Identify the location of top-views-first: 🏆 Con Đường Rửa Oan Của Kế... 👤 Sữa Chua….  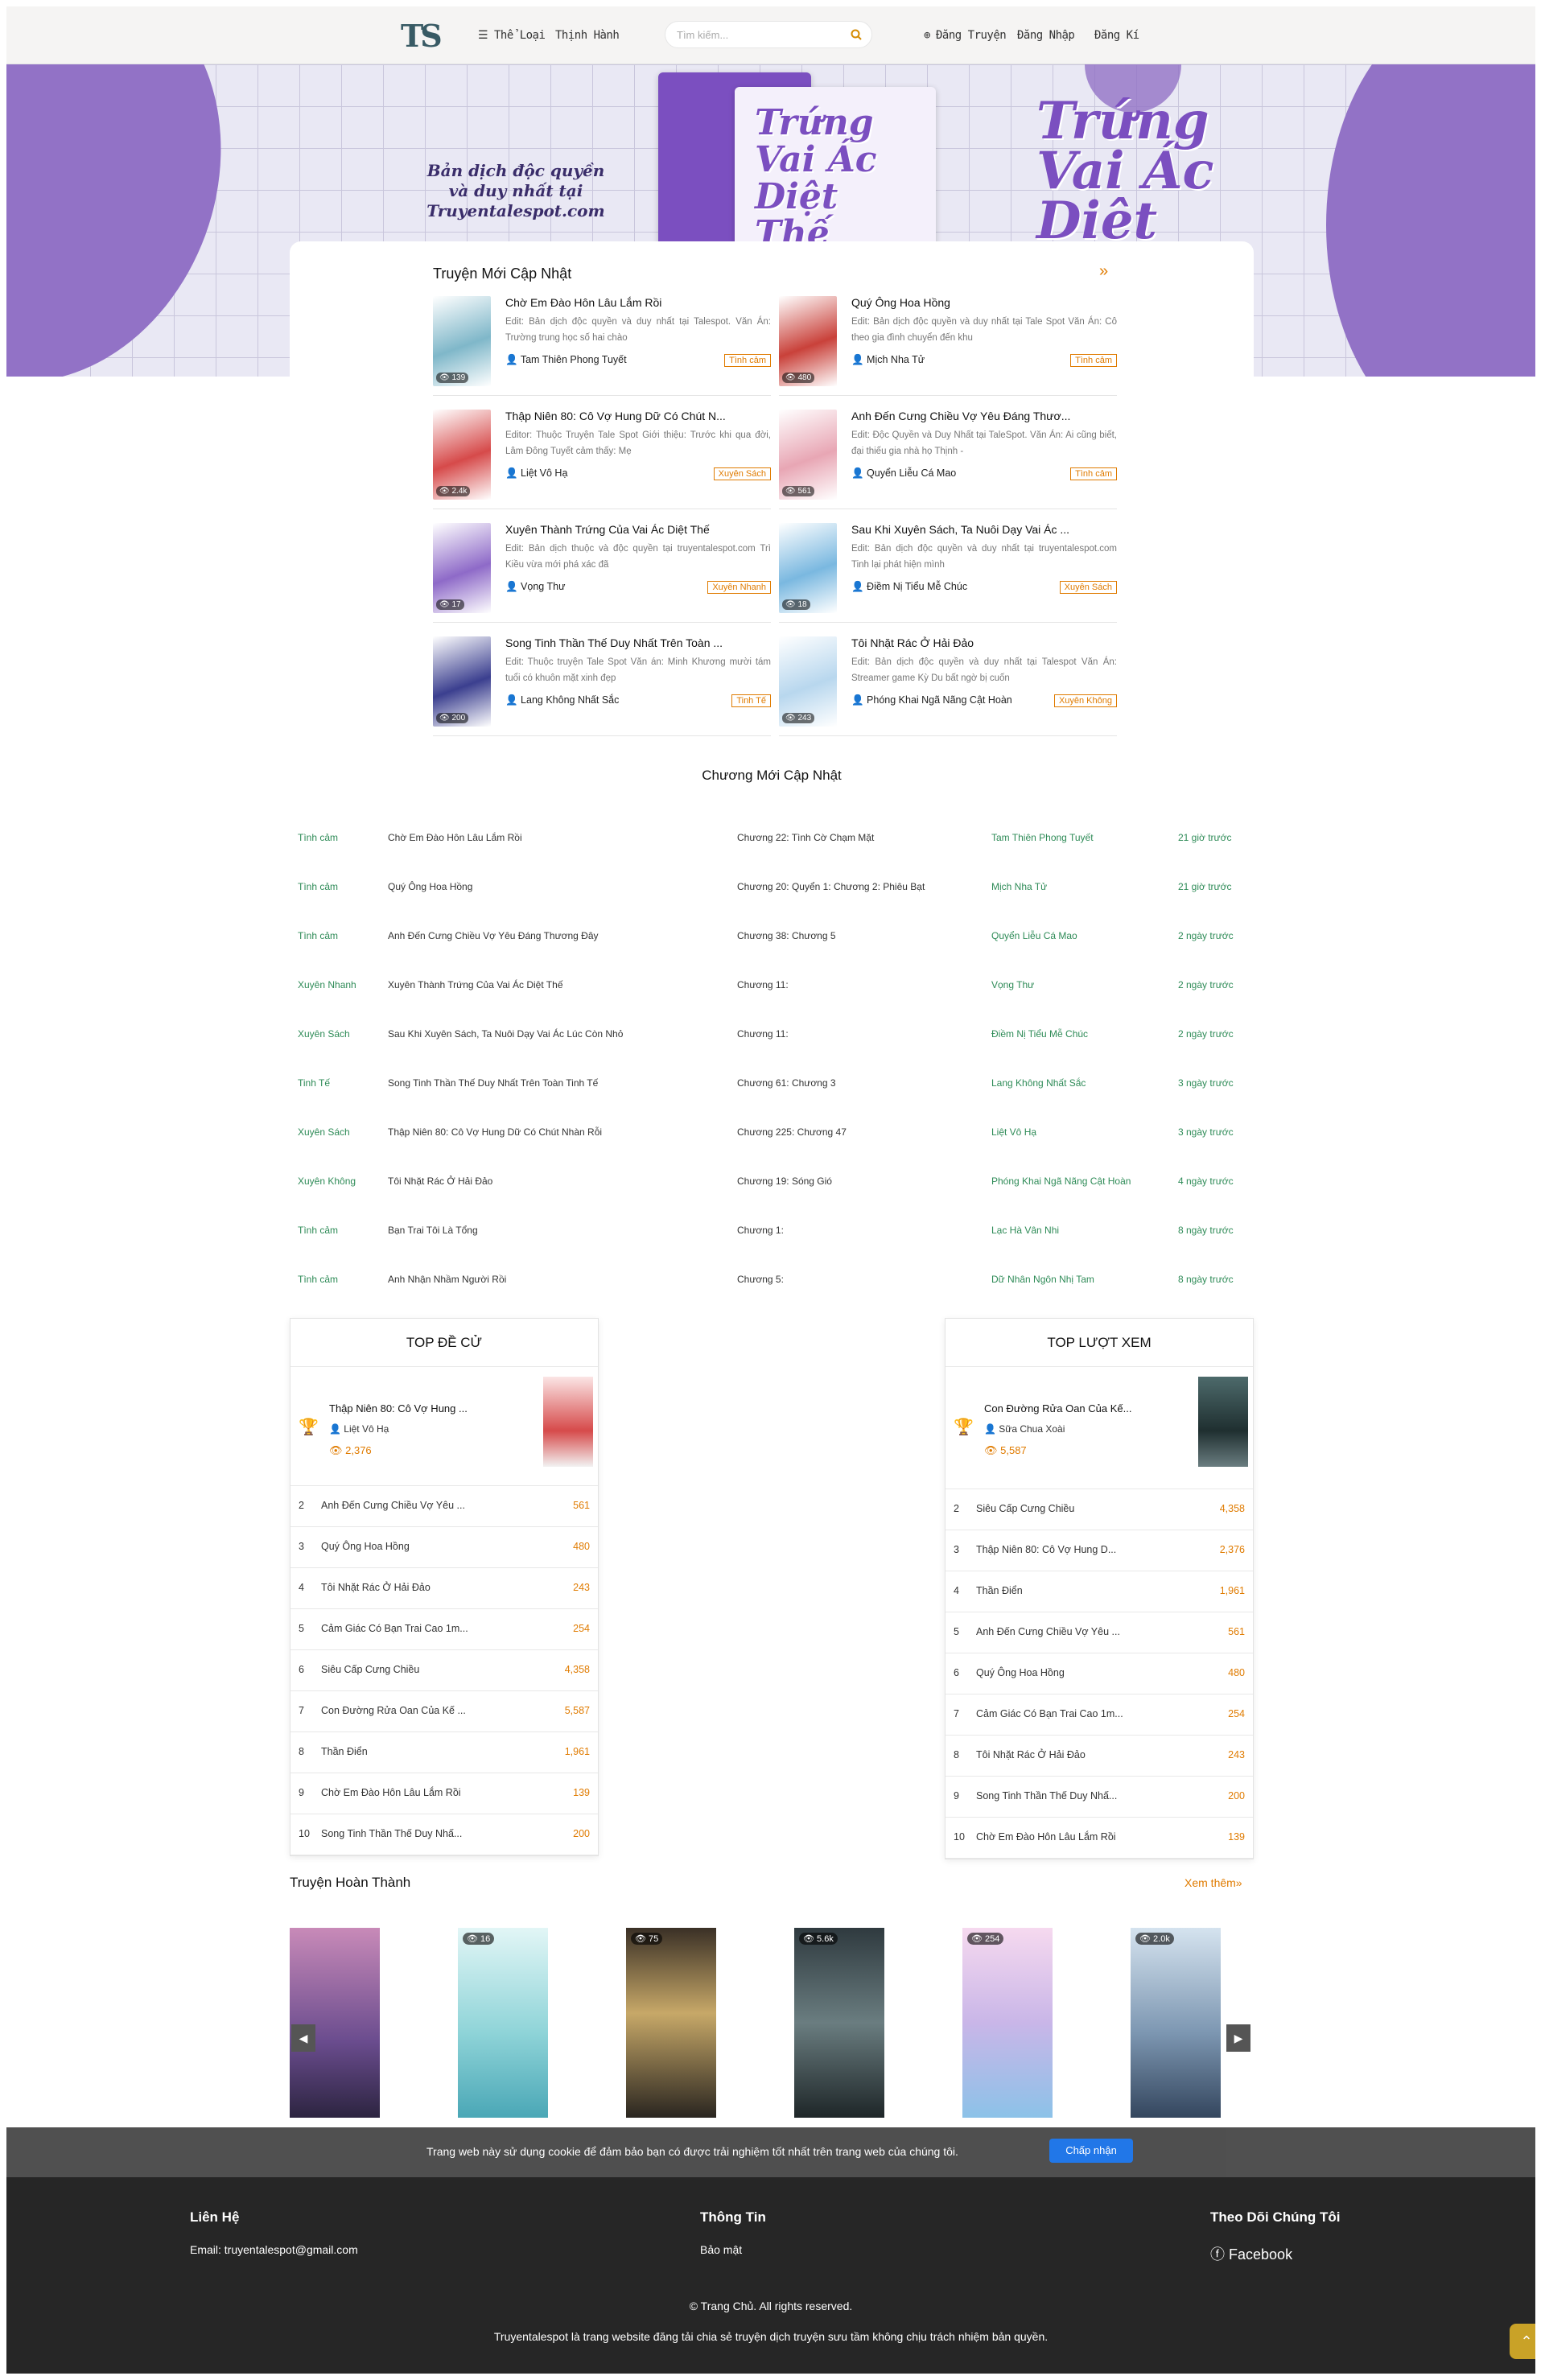
(1099, 1428).